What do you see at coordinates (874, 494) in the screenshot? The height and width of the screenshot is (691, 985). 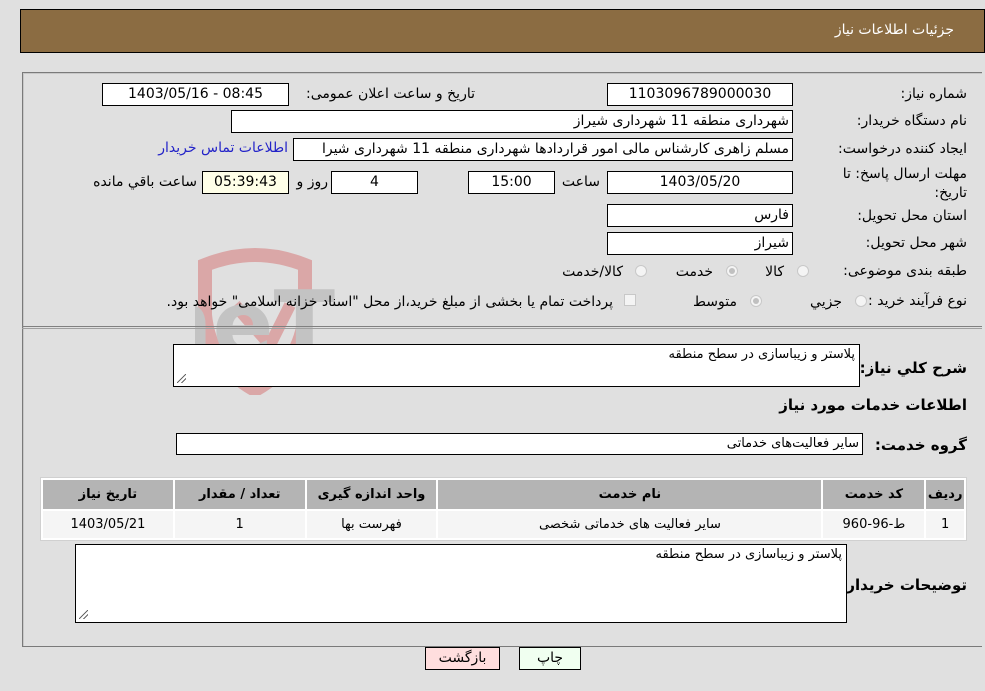 I see `col-header-service-code: کد خدمت` at bounding box center [874, 494].